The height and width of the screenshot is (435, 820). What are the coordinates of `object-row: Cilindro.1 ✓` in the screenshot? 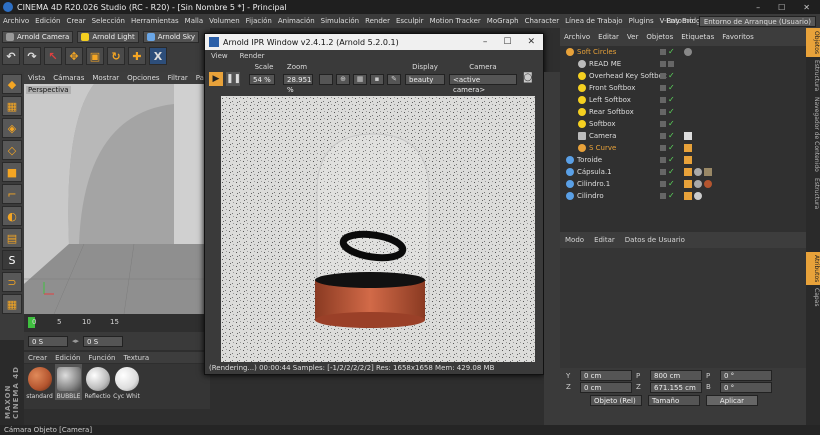 It's located at (683, 184).